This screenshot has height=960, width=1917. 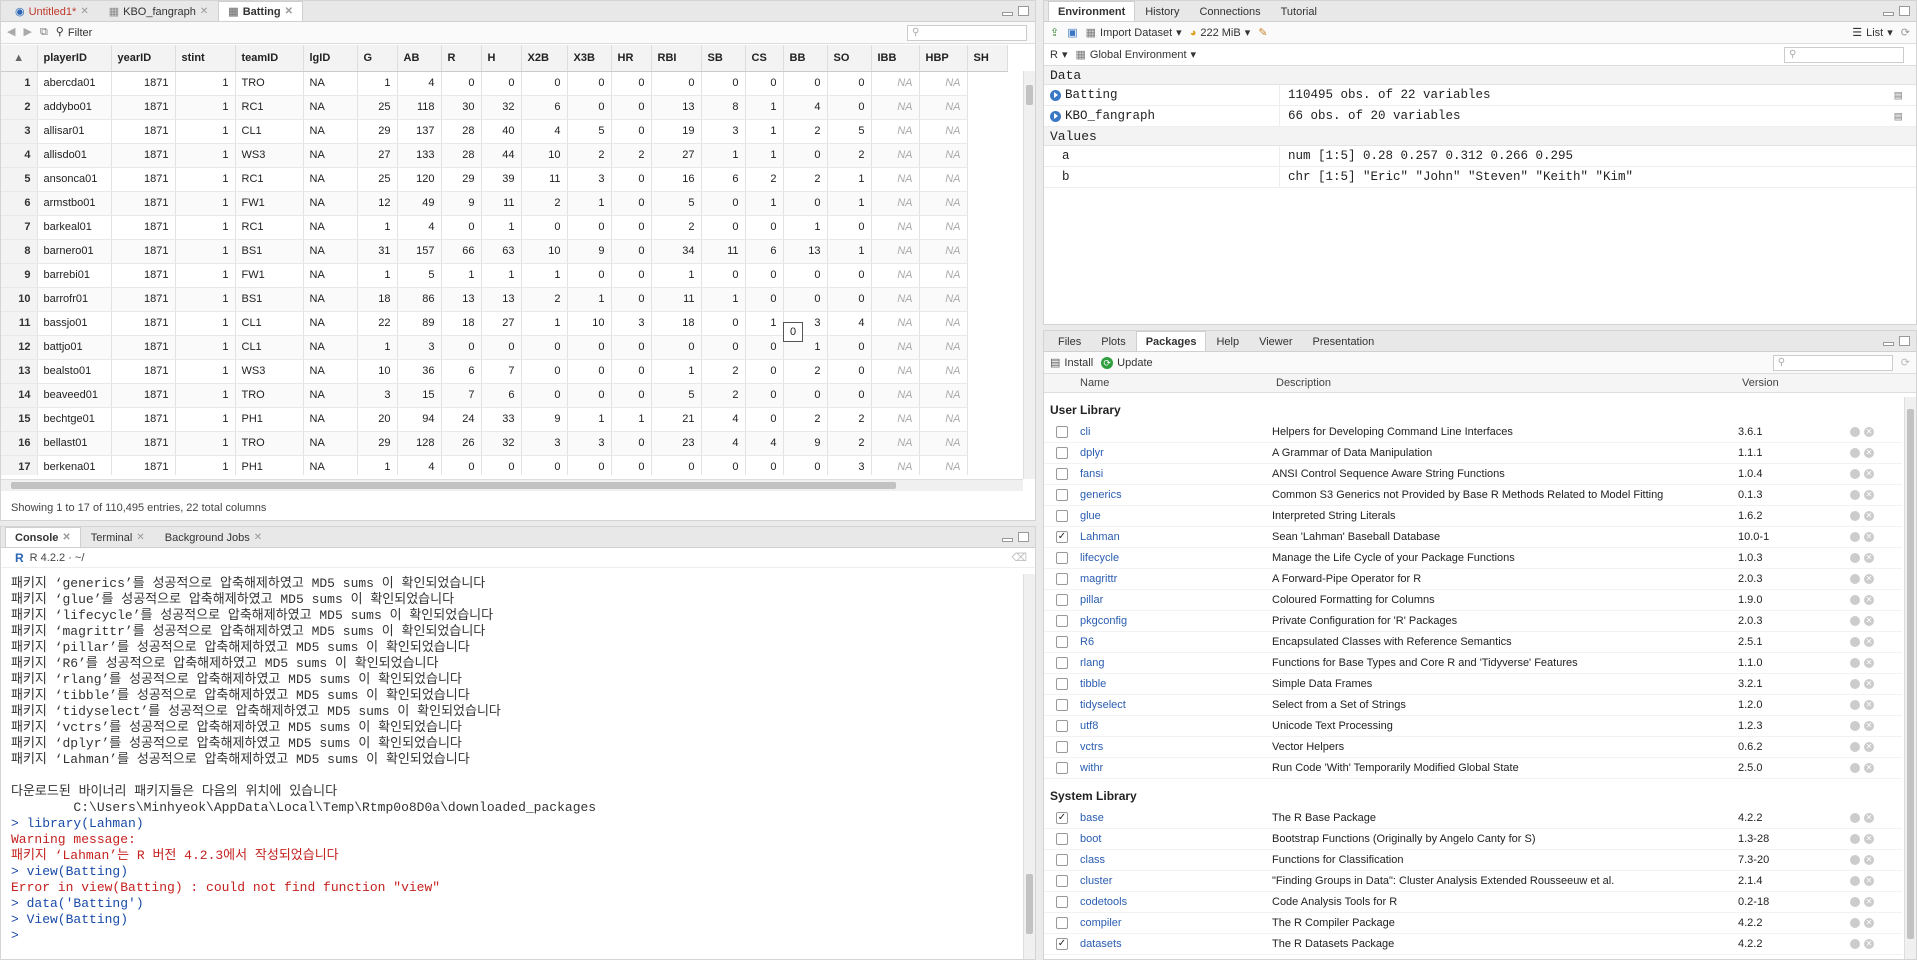 What do you see at coordinates (159, 11) in the screenshot?
I see `source-tab-kbo_fangraph: ▦ KBO_fangraph ✕` at bounding box center [159, 11].